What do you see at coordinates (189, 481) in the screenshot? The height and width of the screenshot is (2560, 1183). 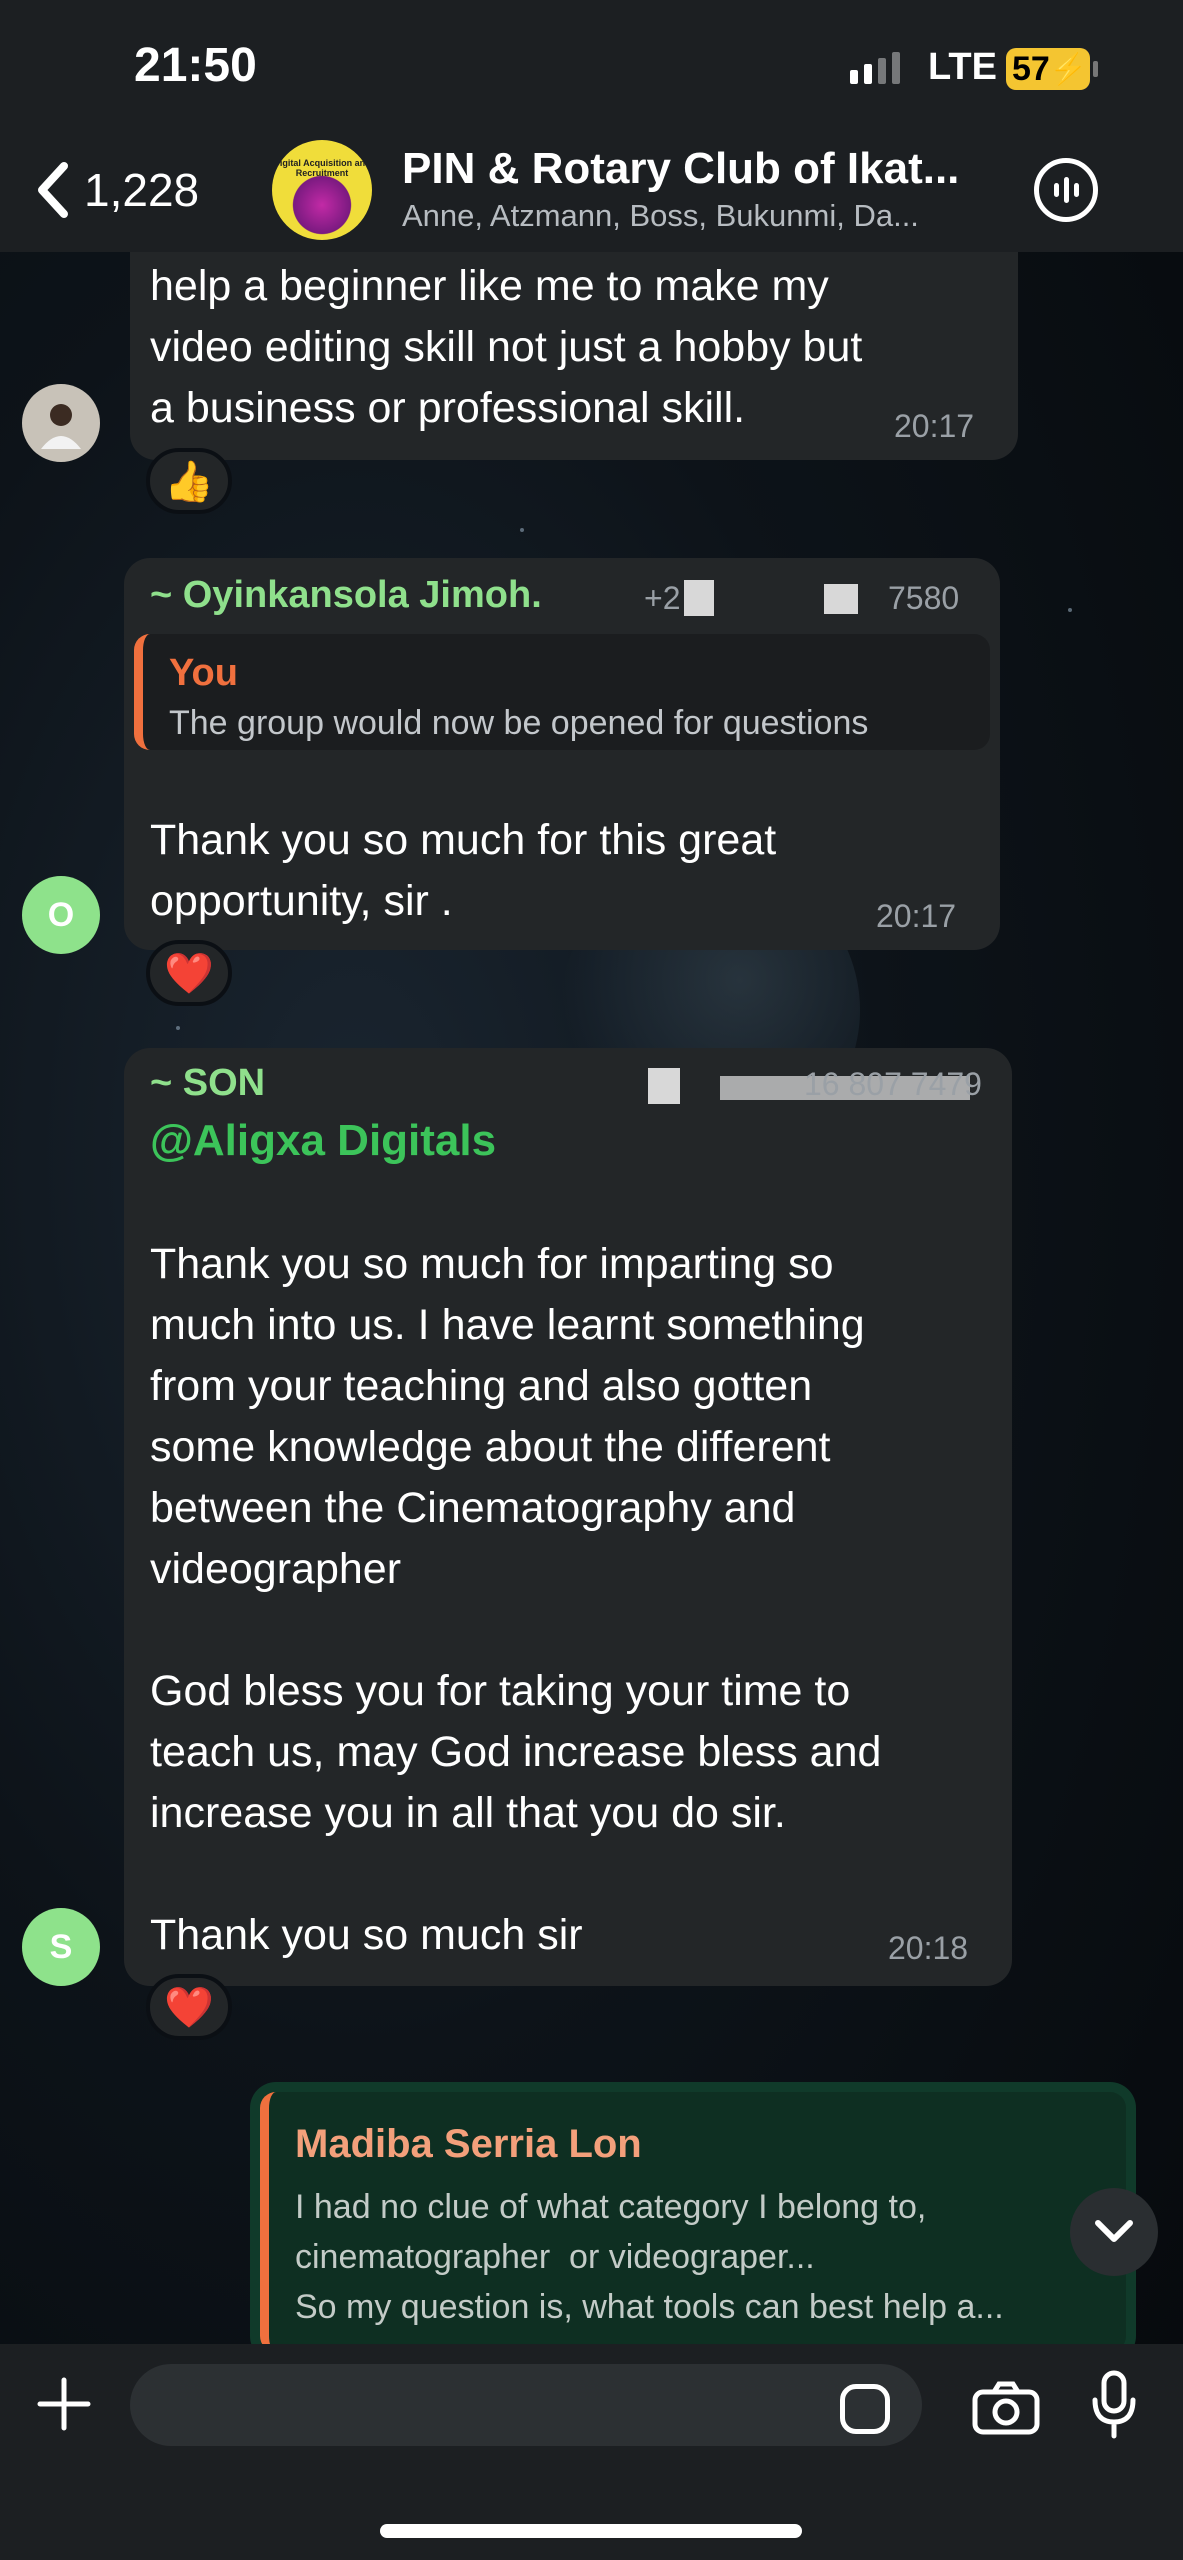 I see `reaction-badge: 👍` at bounding box center [189, 481].